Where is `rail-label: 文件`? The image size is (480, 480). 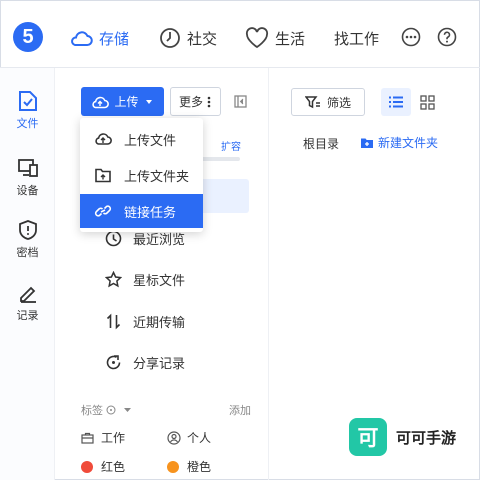 rail-label: 文件 is located at coordinates (27, 124).